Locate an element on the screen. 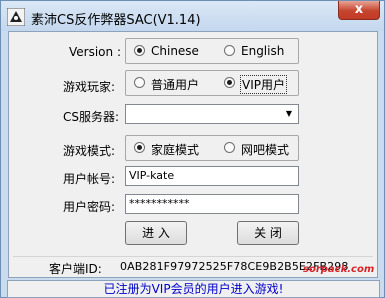 This screenshot has height=298, width=385. close-icon: x is located at coordinates (359, 9).